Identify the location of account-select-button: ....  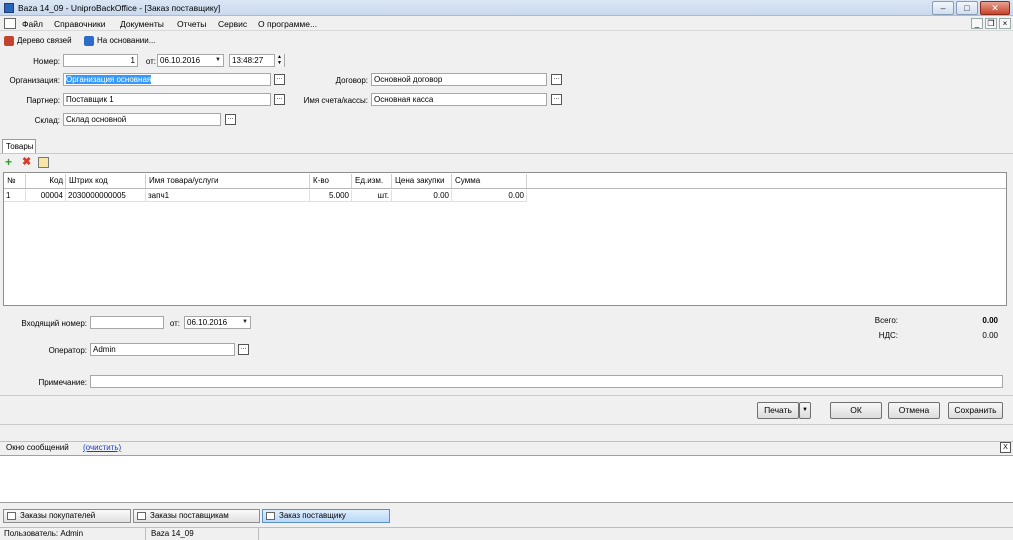
(556, 99).